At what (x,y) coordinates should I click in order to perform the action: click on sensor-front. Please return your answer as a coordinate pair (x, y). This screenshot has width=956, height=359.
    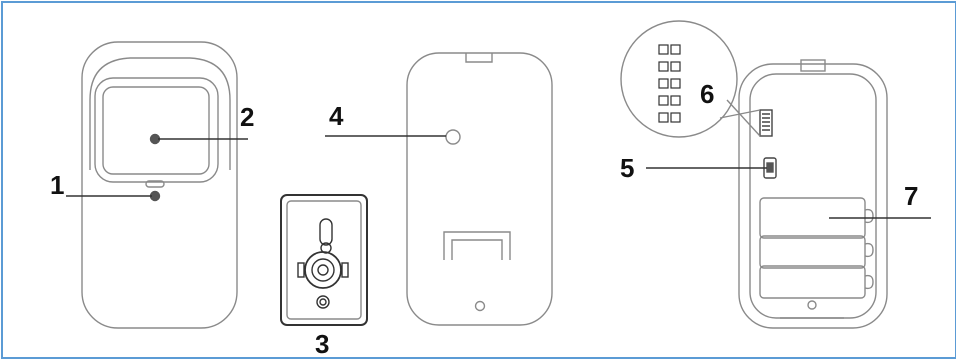
    Looking at the image, I should click on (159, 185).